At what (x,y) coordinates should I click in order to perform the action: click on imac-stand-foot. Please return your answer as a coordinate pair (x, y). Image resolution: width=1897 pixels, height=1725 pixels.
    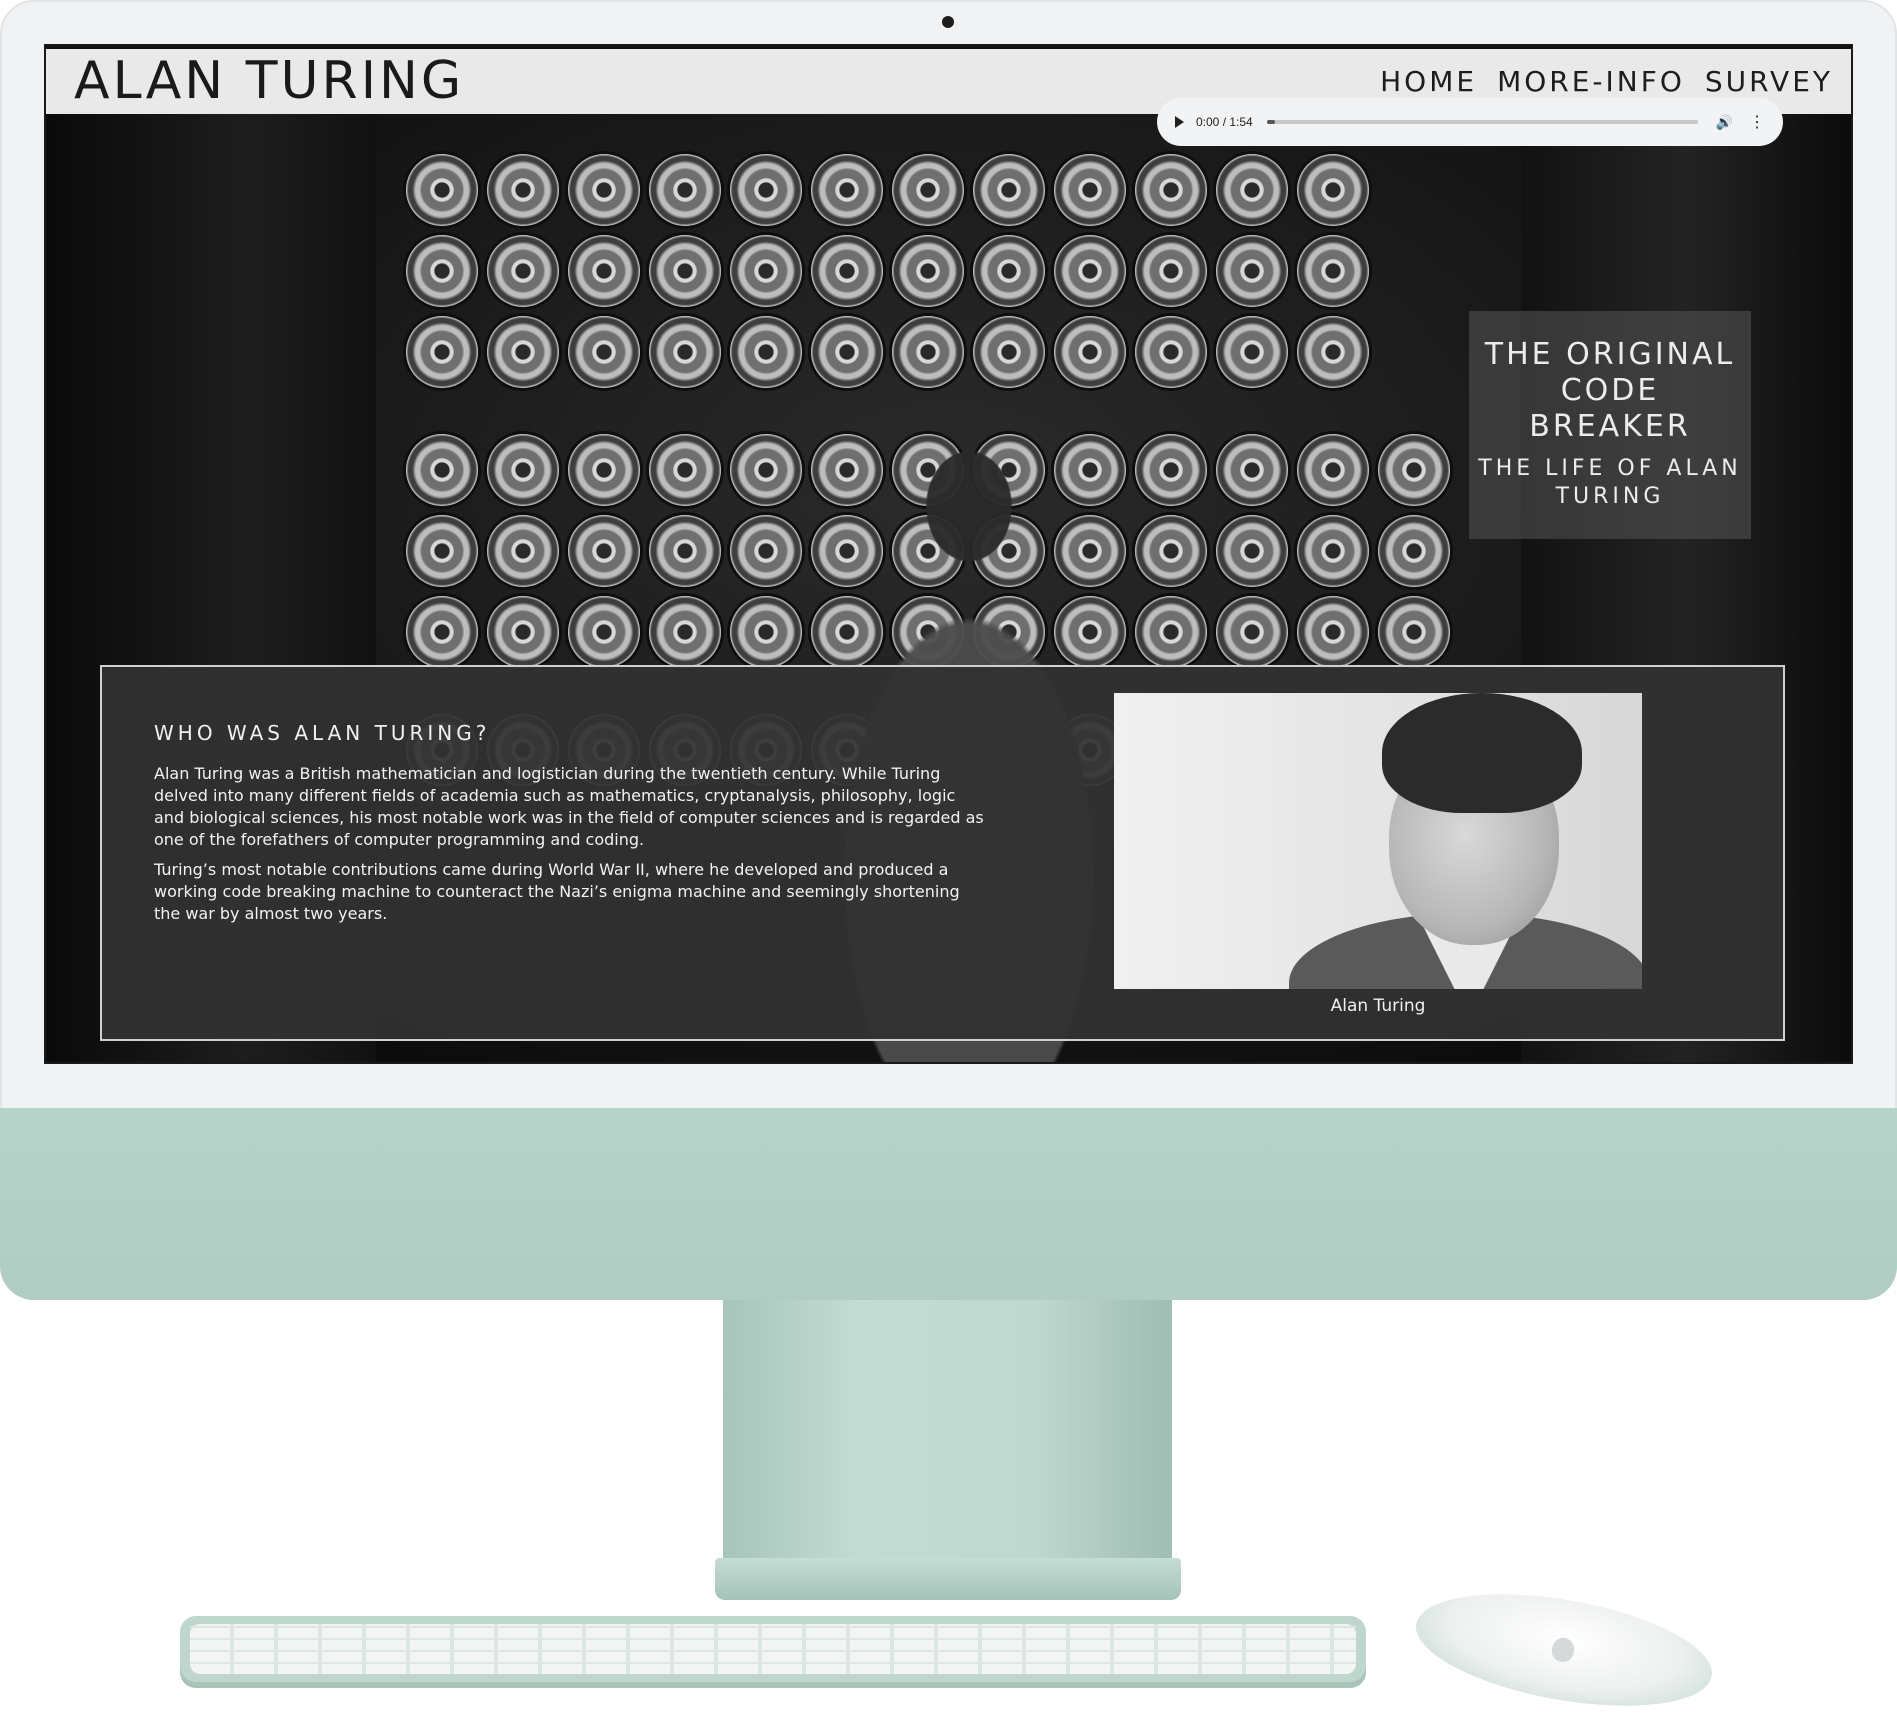
    Looking at the image, I should click on (948, 1579).